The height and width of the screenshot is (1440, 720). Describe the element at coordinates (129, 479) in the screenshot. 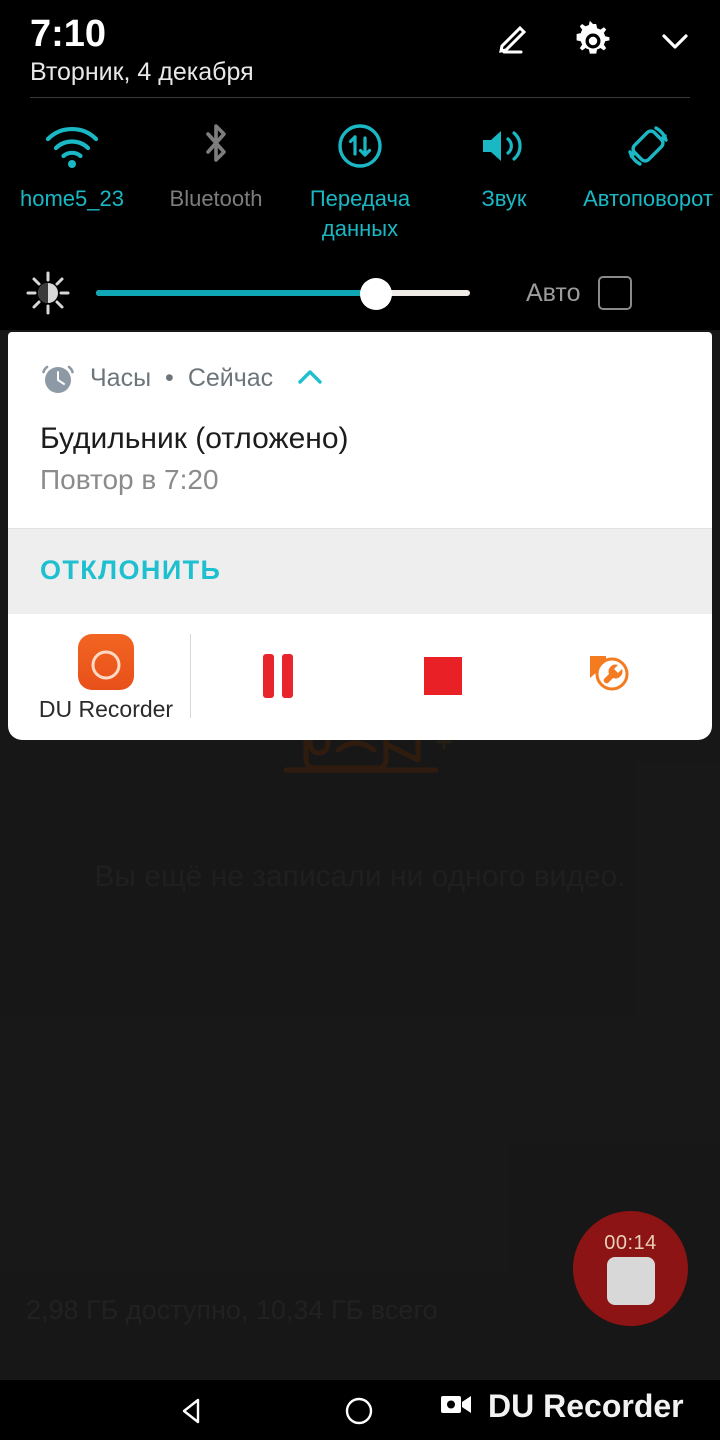

I see `notification-body: Повтор в 7:20` at that location.